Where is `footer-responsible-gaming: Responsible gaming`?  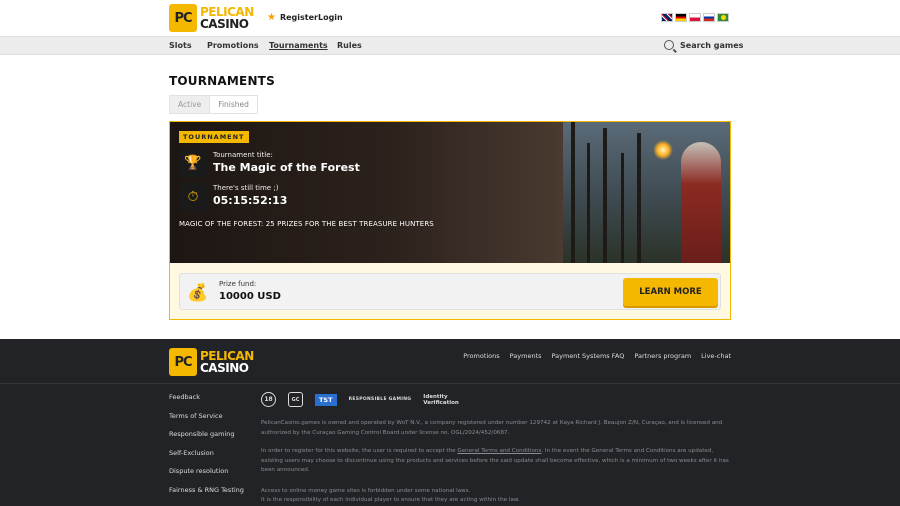
footer-responsible-gaming: Responsible gaming is located at coordinates (206, 434).